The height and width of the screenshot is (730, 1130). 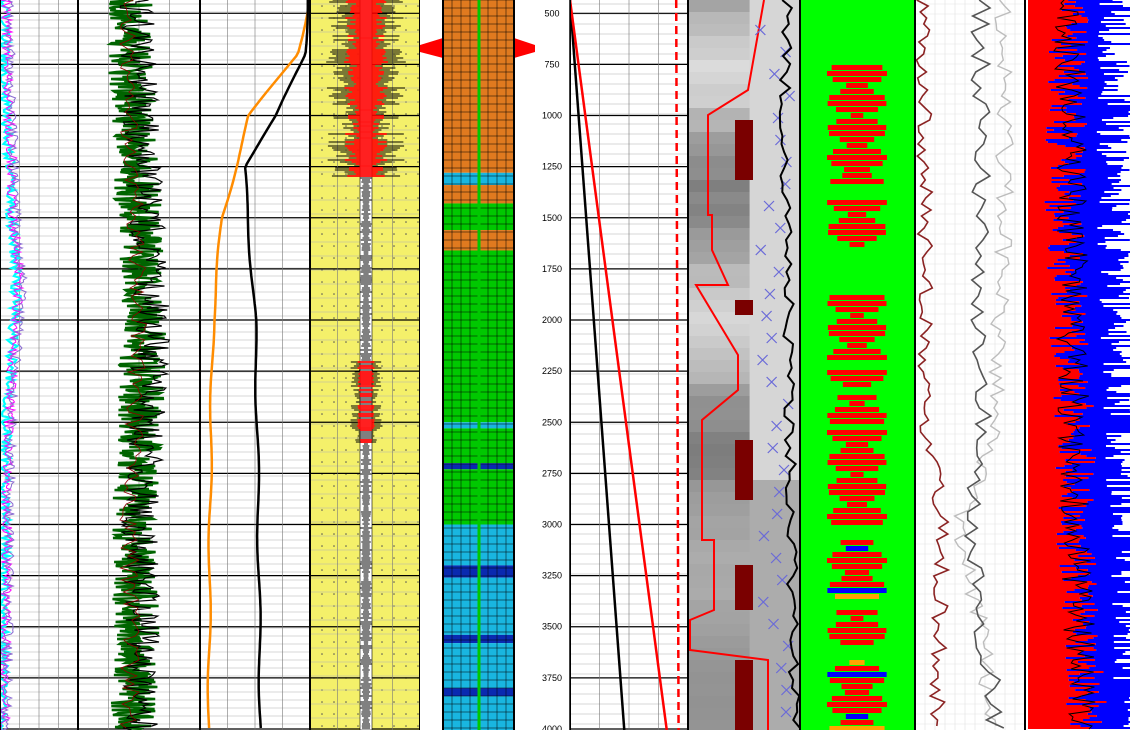 What do you see at coordinates (552, 269) in the screenshot?
I see `depth-tick-label: 1750` at bounding box center [552, 269].